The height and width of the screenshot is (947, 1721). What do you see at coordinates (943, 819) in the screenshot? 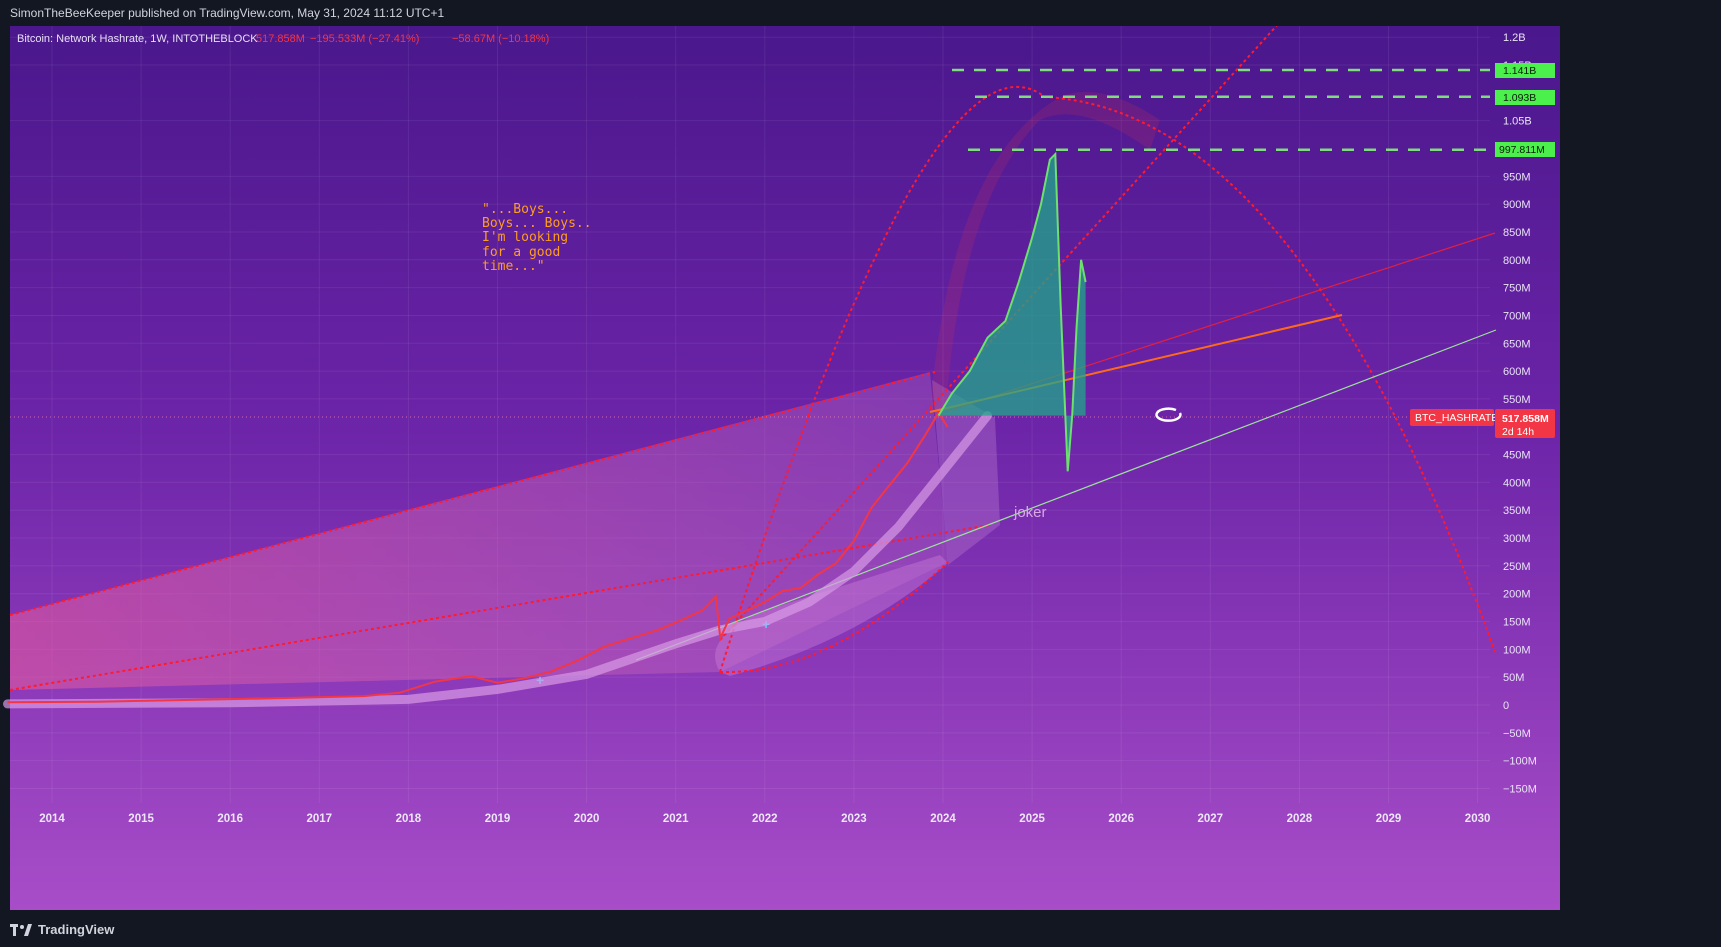
I see `x-tick-label: 2024` at bounding box center [943, 819].